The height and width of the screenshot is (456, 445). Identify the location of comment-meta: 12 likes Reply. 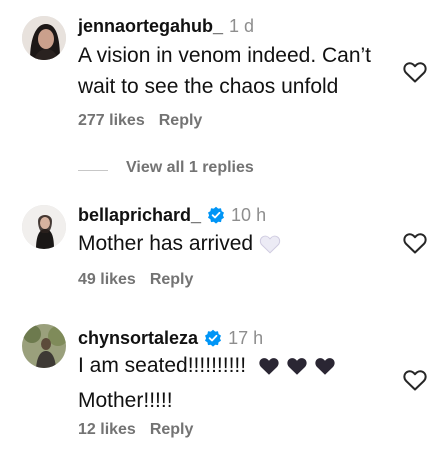
(135, 430).